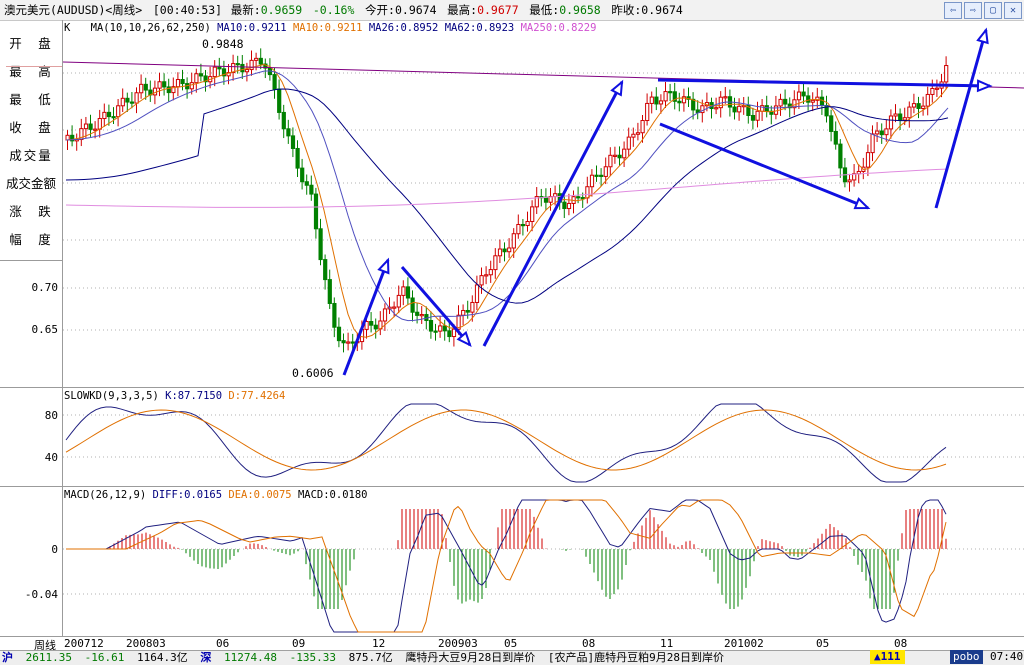 The width and height of the screenshot is (1024, 665). Describe the element at coordinates (105, 495) in the screenshot. I see `macd-title: MACD(26,12,9)` at that location.